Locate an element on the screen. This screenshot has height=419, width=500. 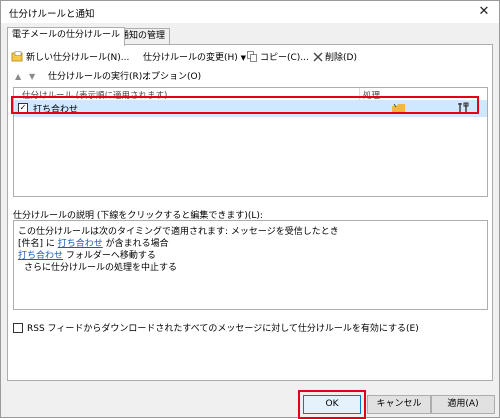
window-title: 仕分けルールと通知 is located at coordinates (52, 14).